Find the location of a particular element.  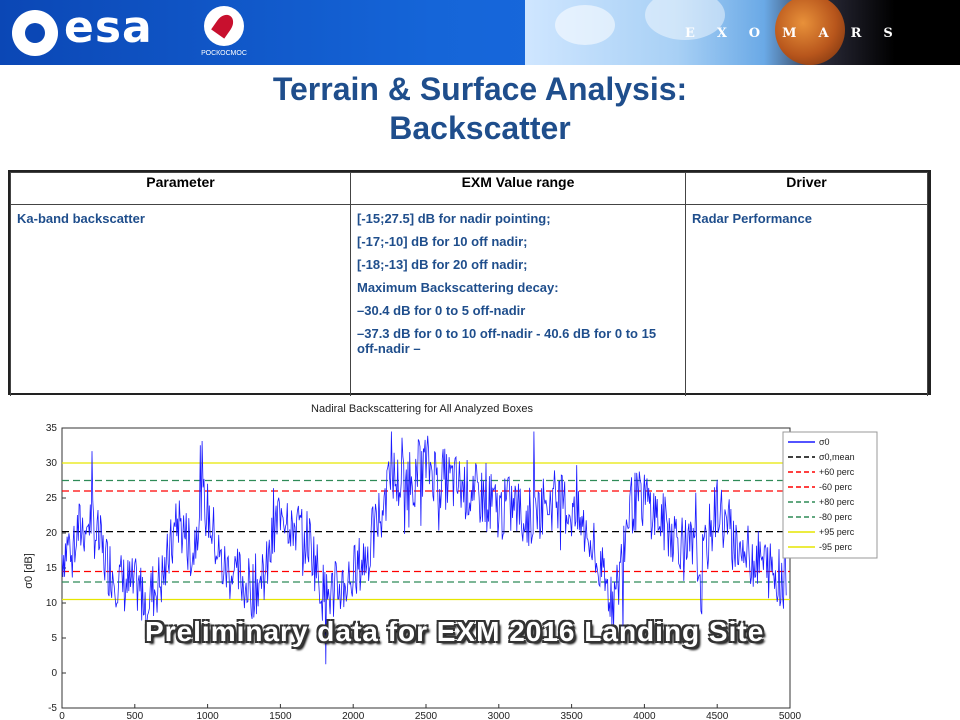

value-line: [-17;-10] dB for 10 off nadir; is located at coordinates (442, 241).